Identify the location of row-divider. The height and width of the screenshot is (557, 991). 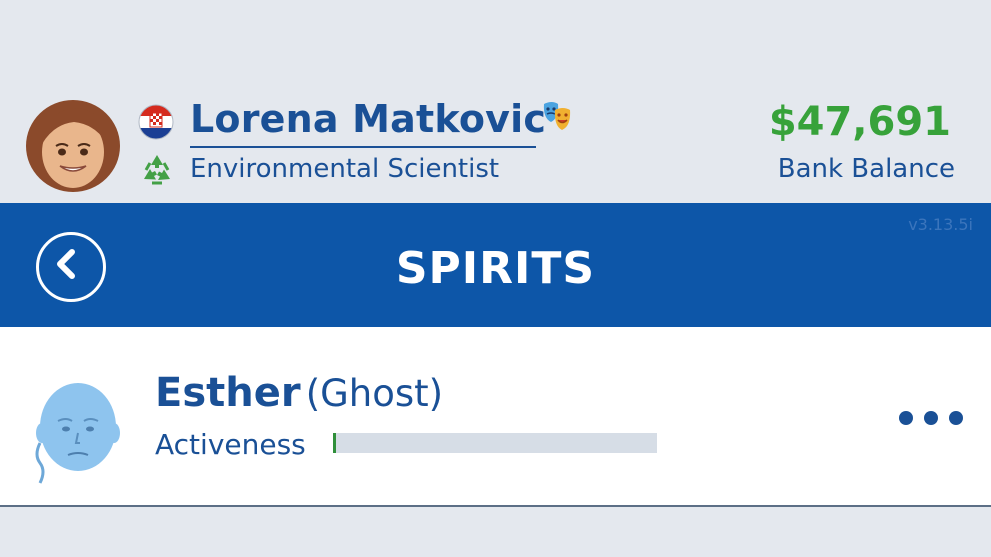
(495, 506).